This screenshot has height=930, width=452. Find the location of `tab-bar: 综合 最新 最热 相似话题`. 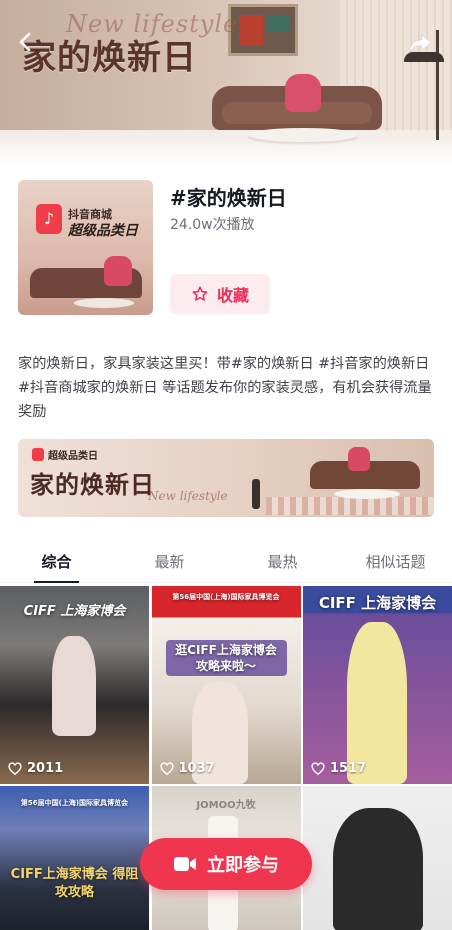

tab-bar: 综合 最新 最热 相似话题 is located at coordinates (226, 563).